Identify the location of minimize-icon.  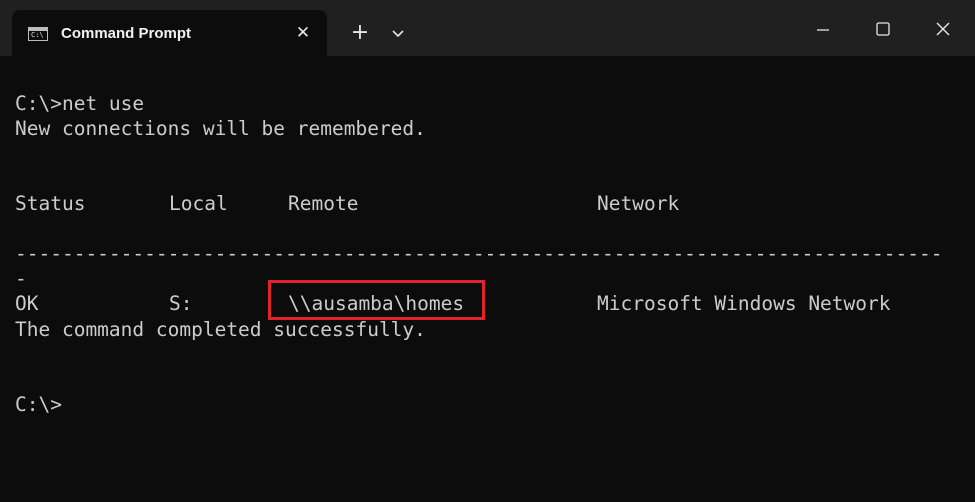
(823, 30).